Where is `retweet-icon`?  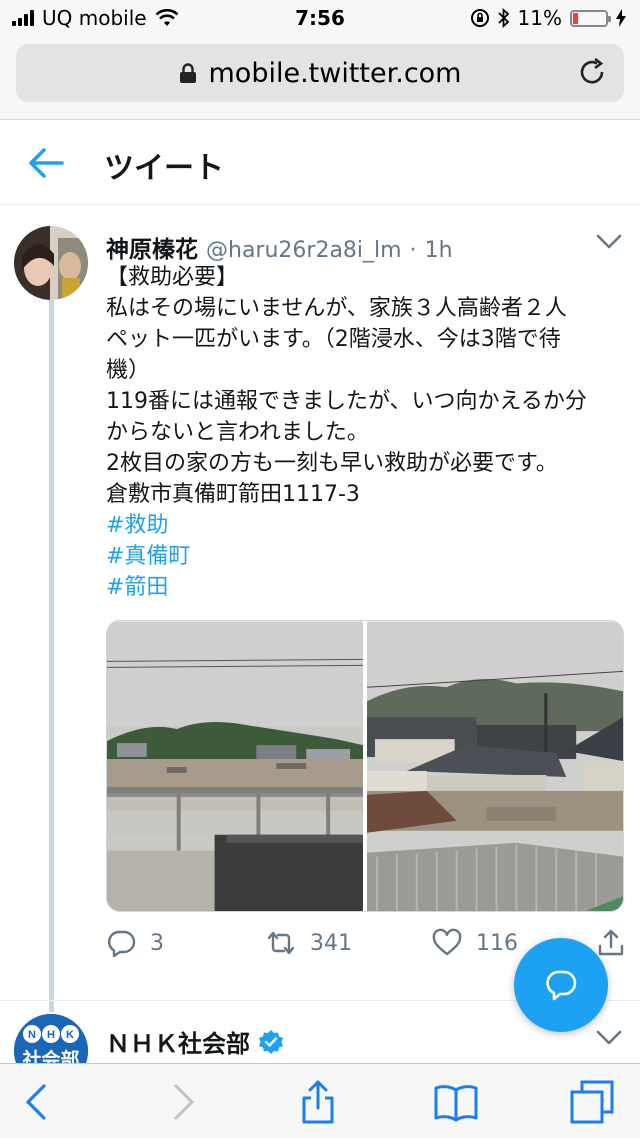
retweet-icon is located at coordinates (281, 943).